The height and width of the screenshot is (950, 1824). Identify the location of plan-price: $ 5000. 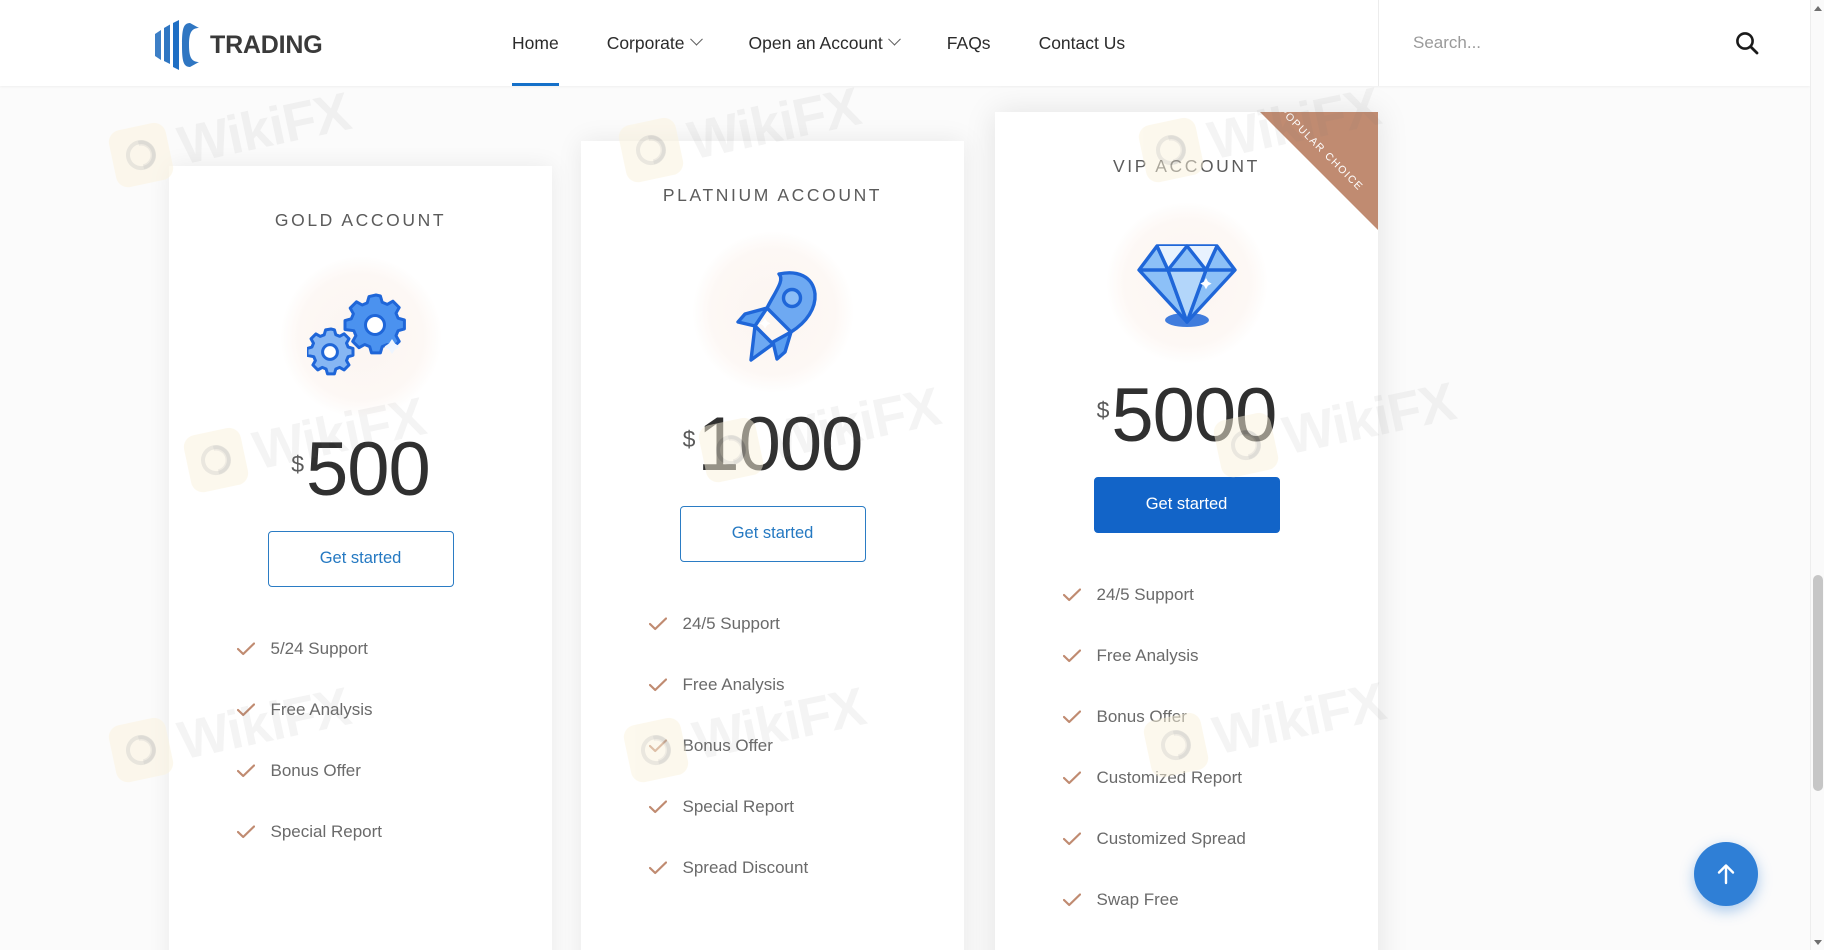
(1186, 415).